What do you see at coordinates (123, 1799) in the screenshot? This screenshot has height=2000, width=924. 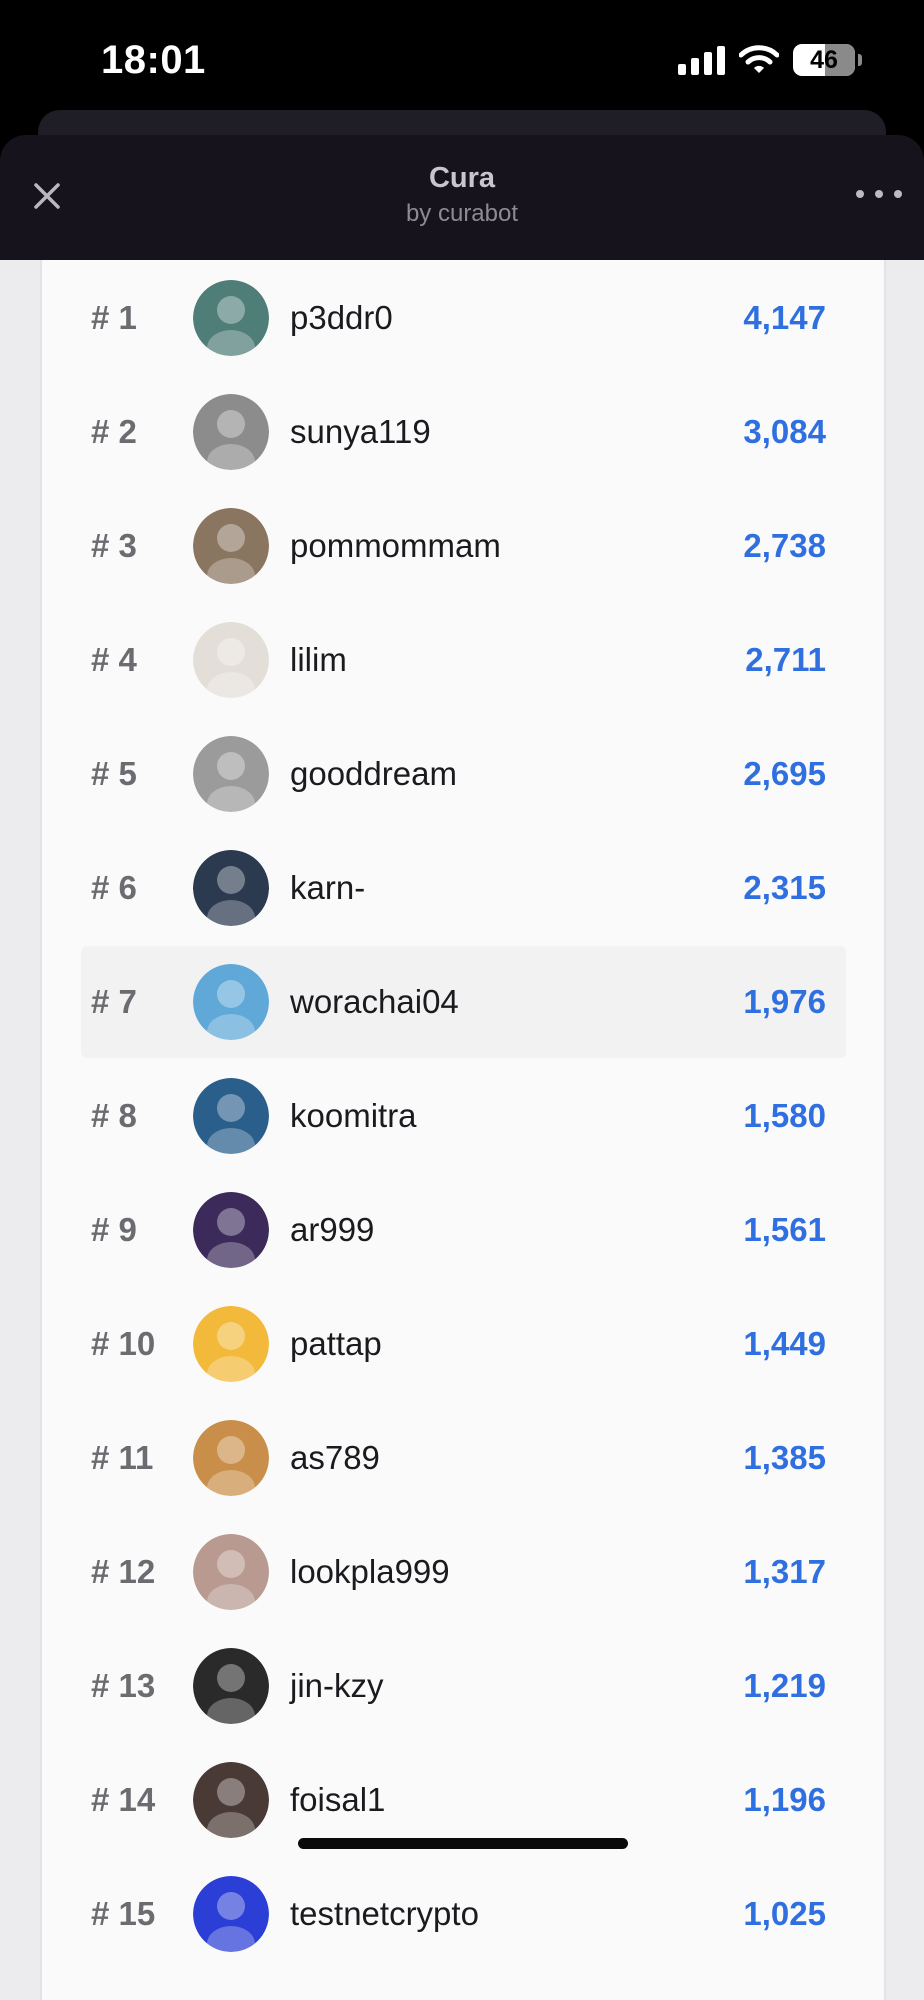 I see `rank-label: # 14` at bounding box center [123, 1799].